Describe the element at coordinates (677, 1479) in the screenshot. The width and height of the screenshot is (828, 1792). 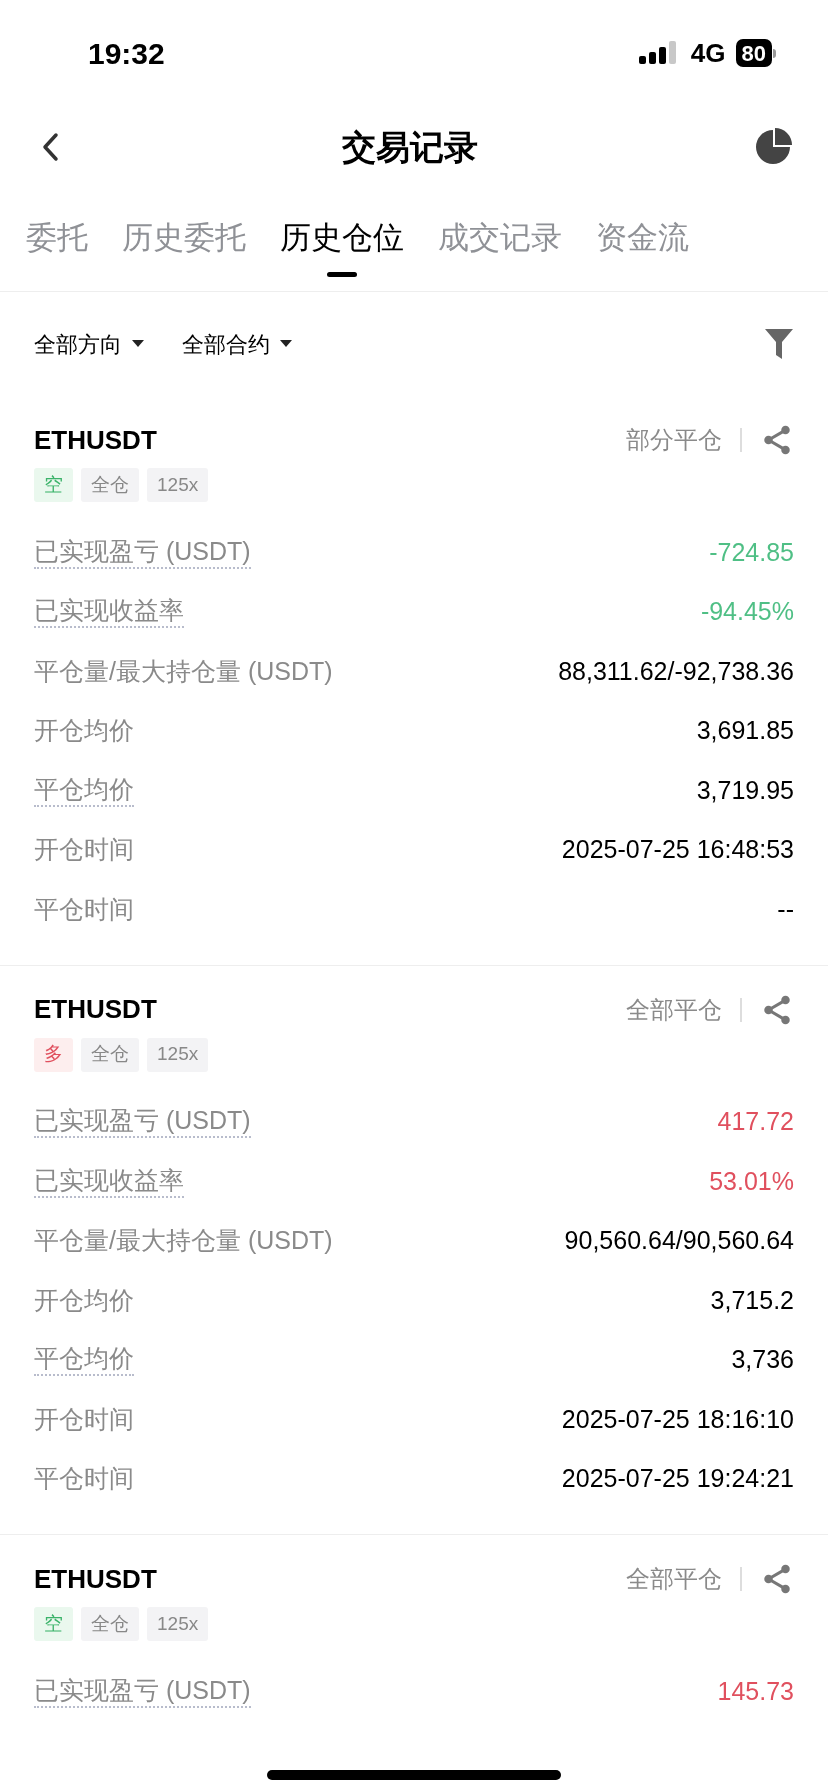
I see `field-value: 2025-07-25 19:24:21` at that location.